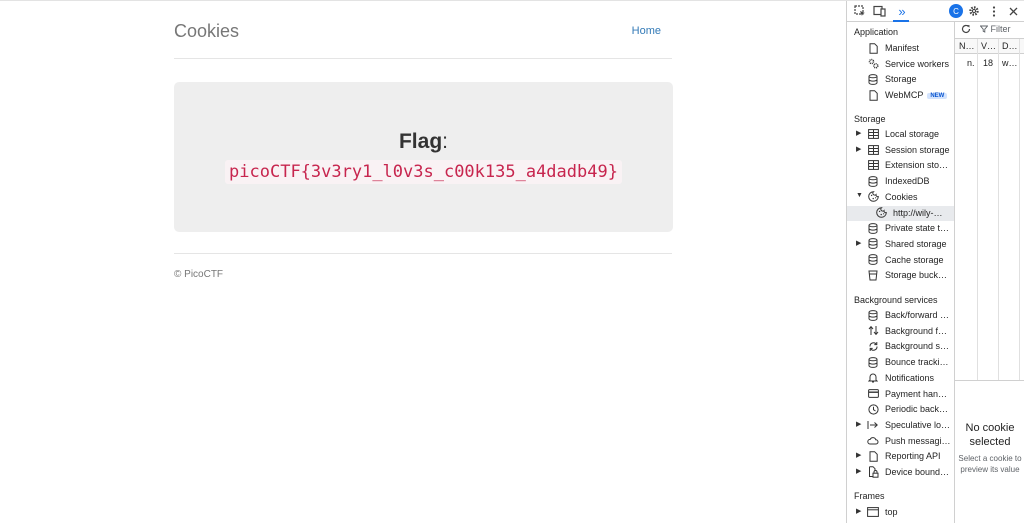 The image size is (1024, 523). Describe the element at coordinates (860, 11) in the screenshot. I see `inspect-element-icon` at that location.